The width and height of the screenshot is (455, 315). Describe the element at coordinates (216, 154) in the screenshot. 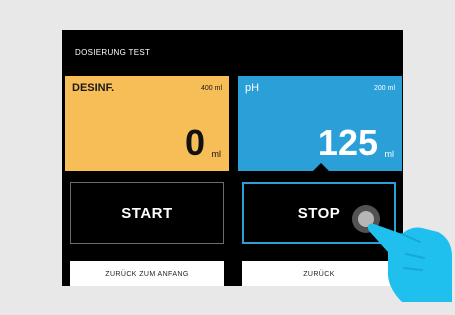

I see `desinf-unit: ml` at that location.